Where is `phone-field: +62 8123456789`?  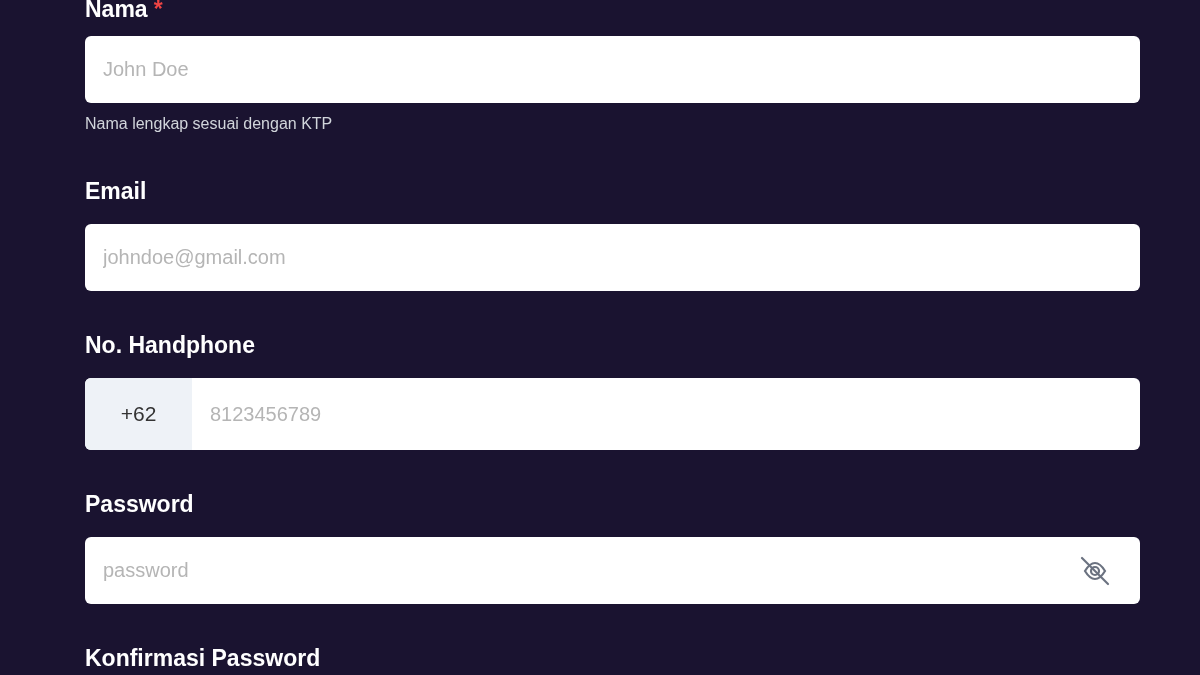
phone-field: +62 8123456789 is located at coordinates (612, 414).